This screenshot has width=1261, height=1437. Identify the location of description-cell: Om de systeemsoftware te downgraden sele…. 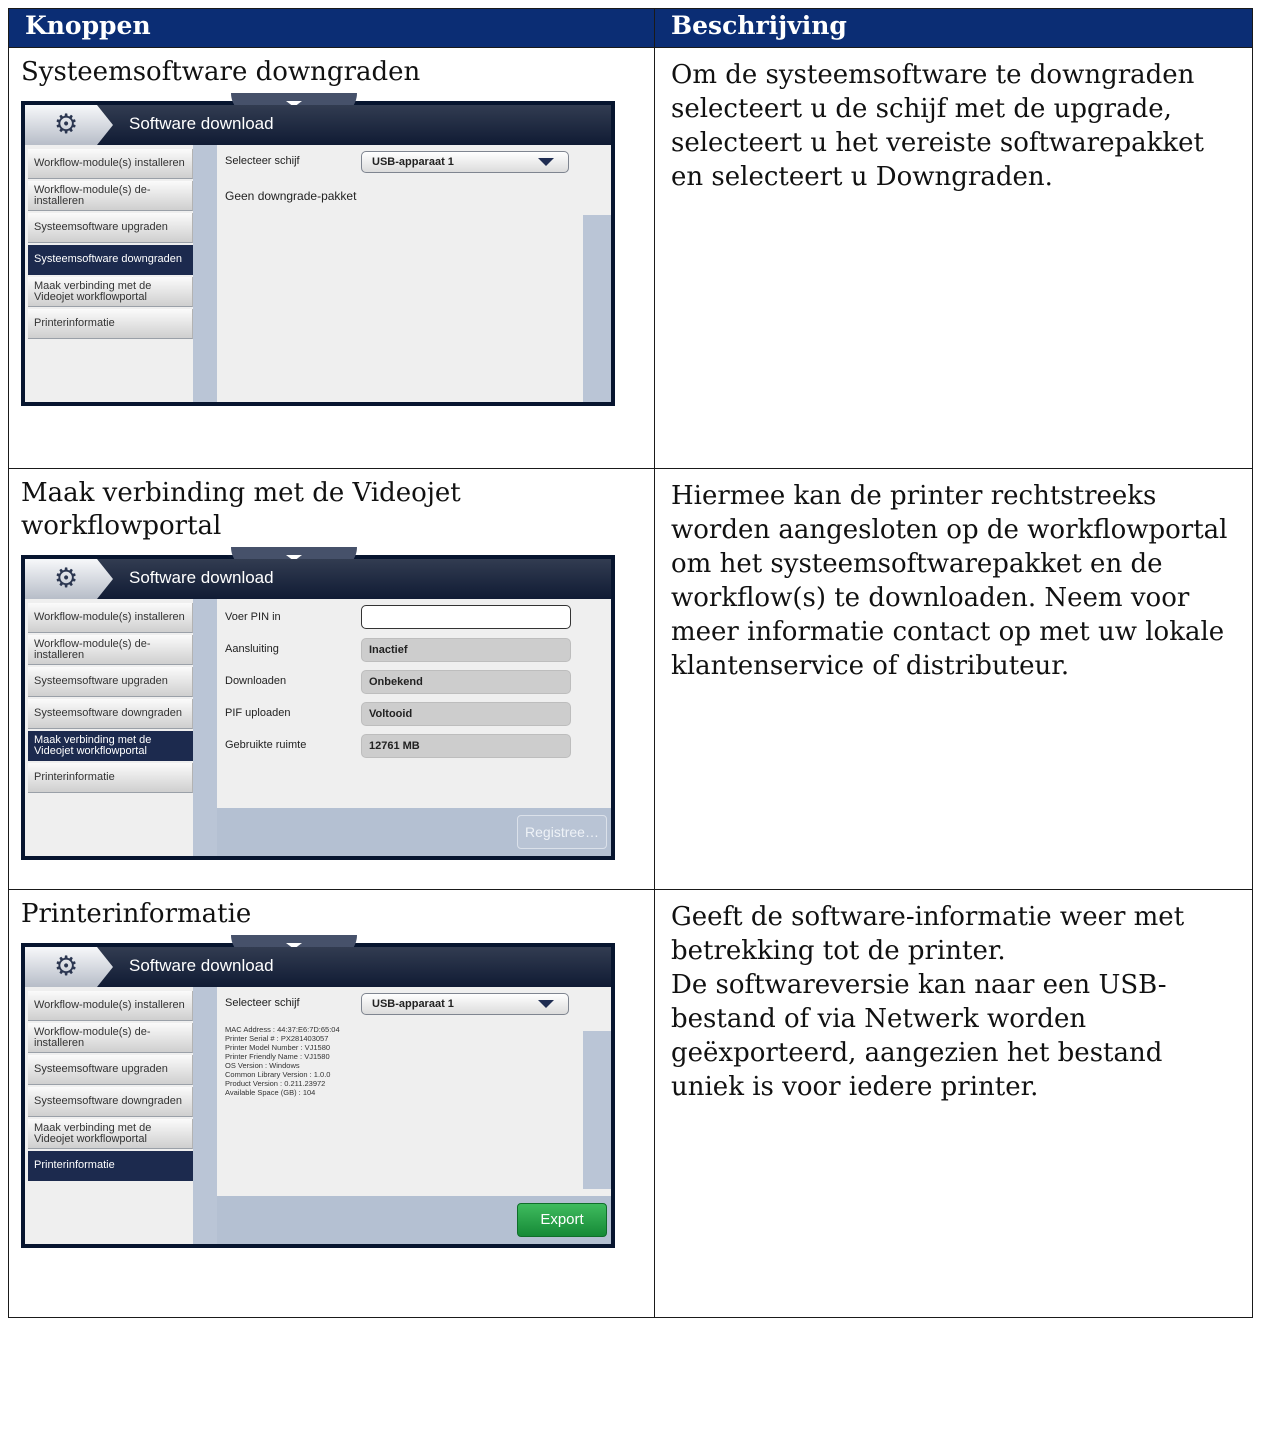
(953, 258).